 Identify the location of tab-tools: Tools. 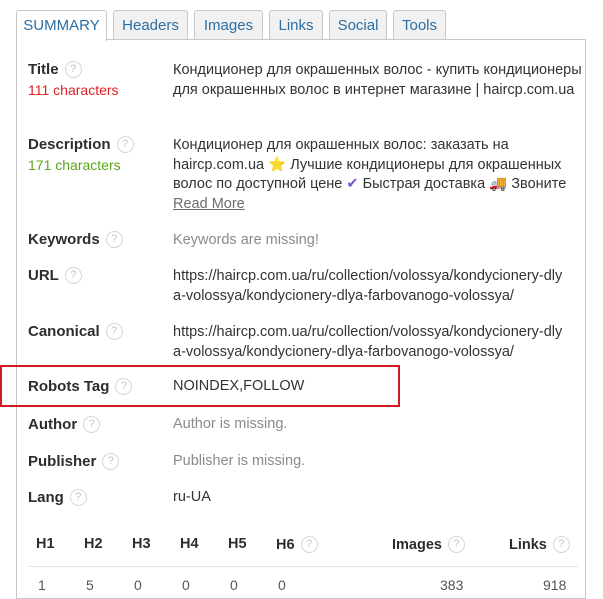
(419, 24).